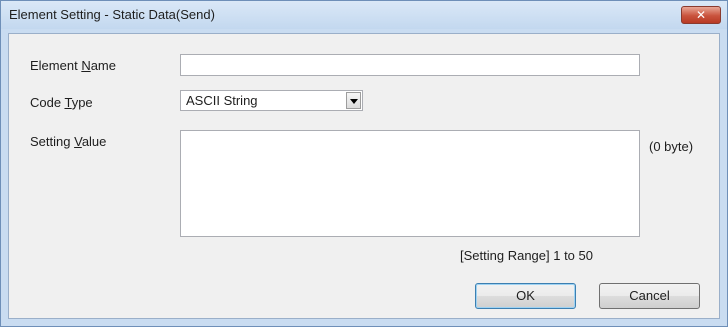 This screenshot has height=327, width=728. I want to click on code-type-dropdown: ASCII String, so click(271, 100).